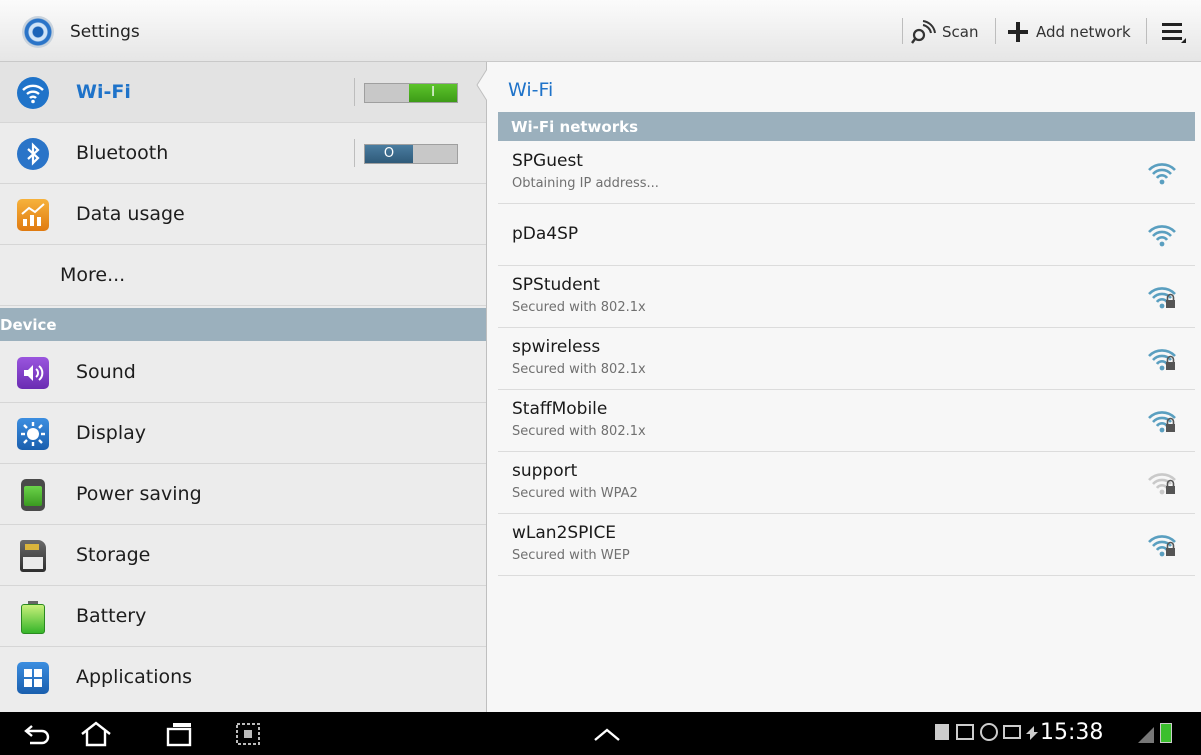  What do you see at coordinates (38, 32) in the screenshot?
I see `settings-gear-icon` at bounding box center [38, 32].